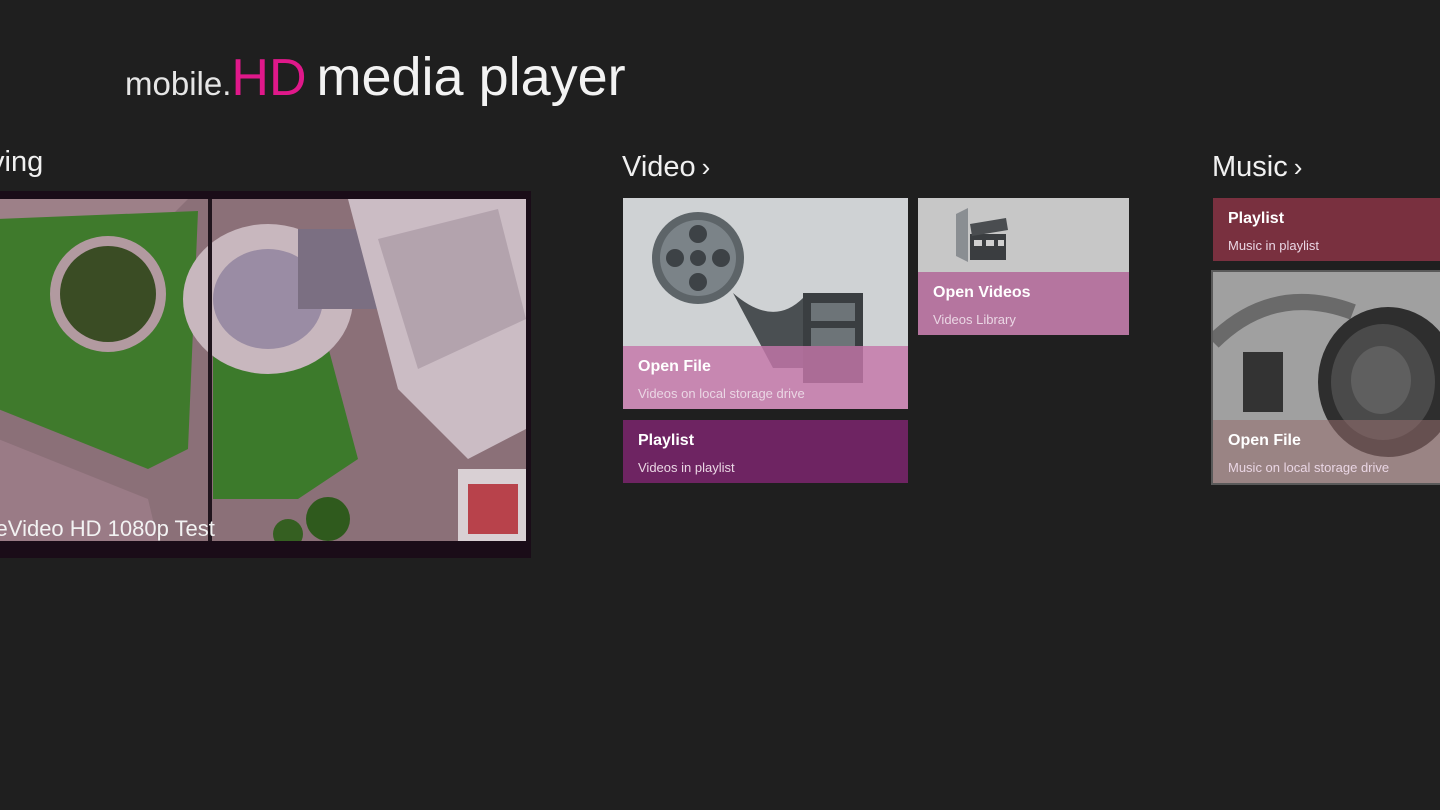 Image resolution: width=1440 pixels, height=810 pixels. Describe the element at coordinates (471, 77) in the screenshot. I see `app-title-name: media player` at that location.